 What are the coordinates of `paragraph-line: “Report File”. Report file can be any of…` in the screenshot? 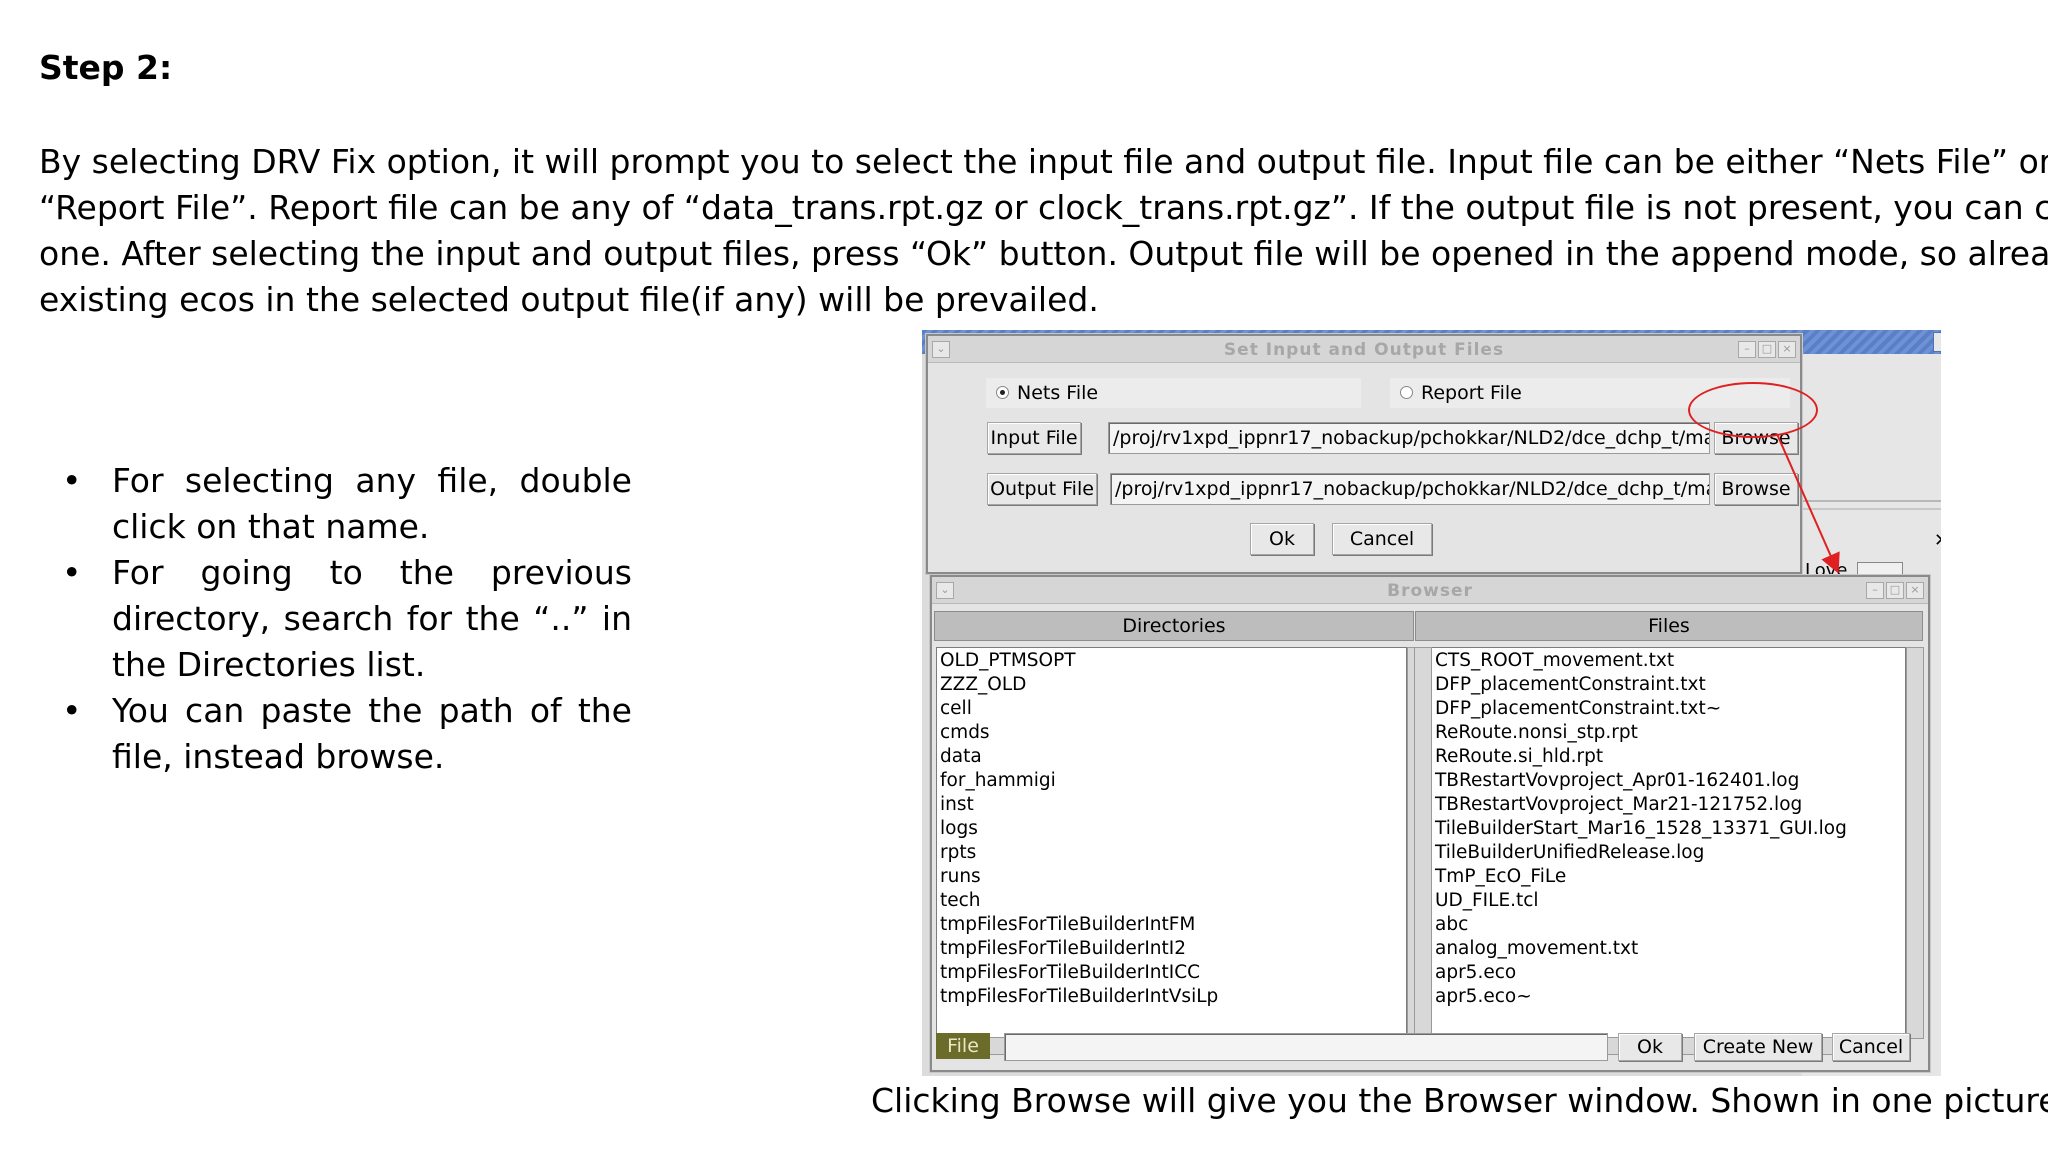 It's located at (1043, 207).